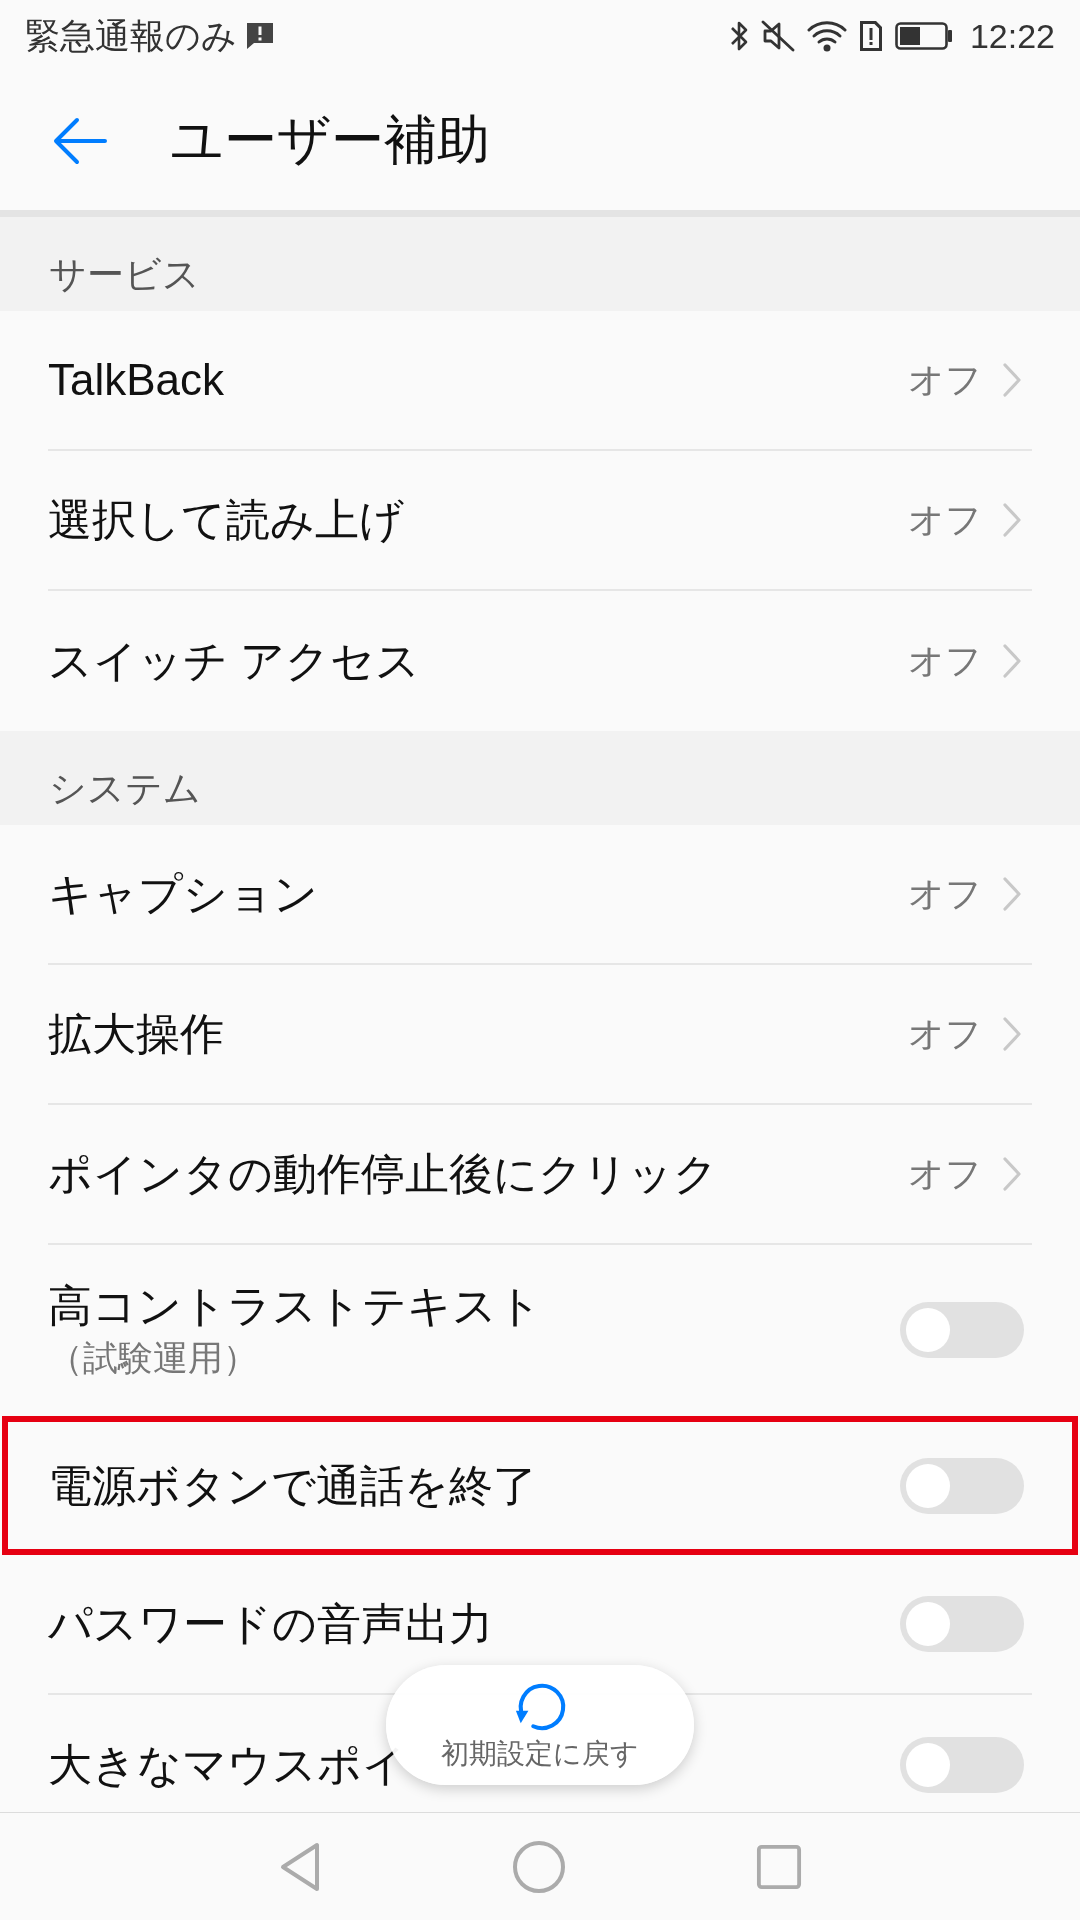 This screenshot has width=1080, height=1920. What do you see at coordinates (300, 1866) in the screenshot?
I see `back-icon` at bounding box center [300, 1866].